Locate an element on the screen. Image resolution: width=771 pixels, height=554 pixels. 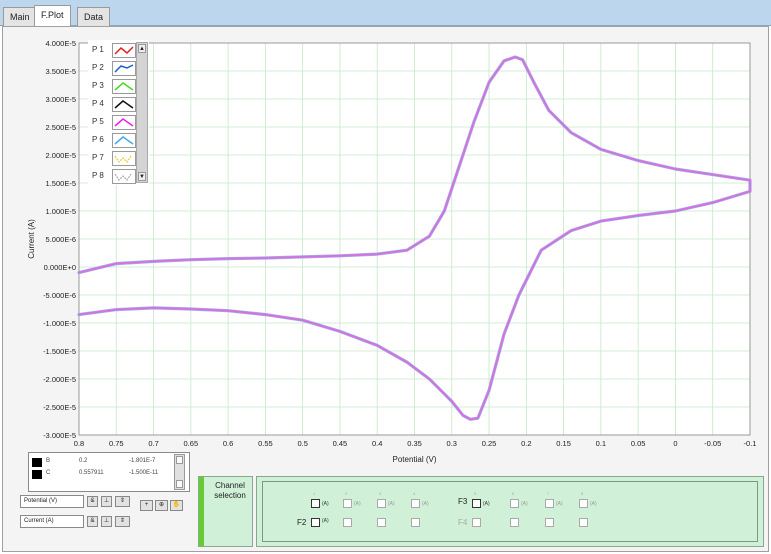
legend-entry-p5: P 5 is located at coordinates (113, 123).